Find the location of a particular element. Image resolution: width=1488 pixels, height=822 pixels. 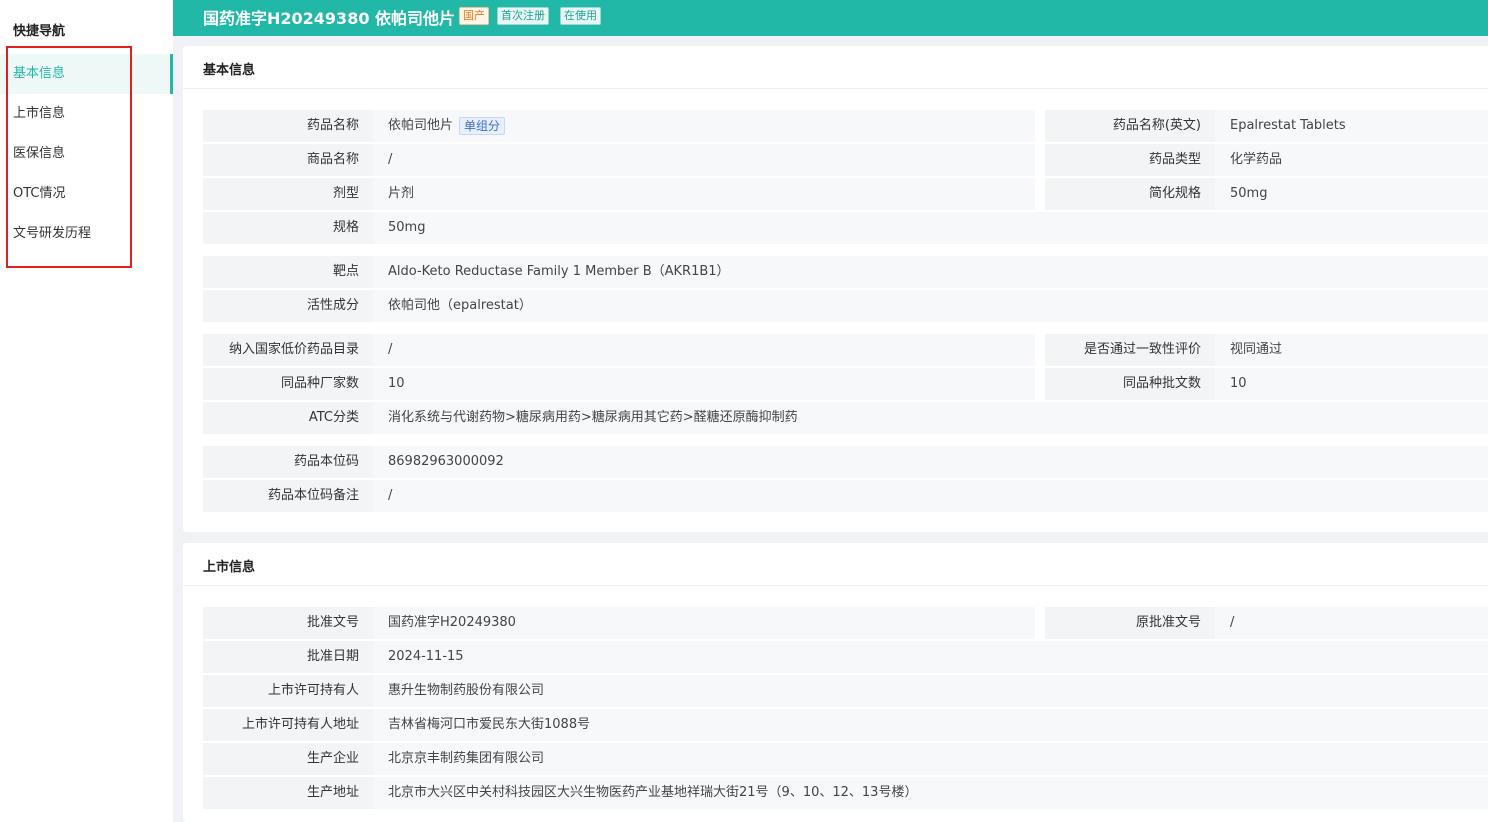

simple-spec-value: 50mg is located at coordinates (1351, 194).